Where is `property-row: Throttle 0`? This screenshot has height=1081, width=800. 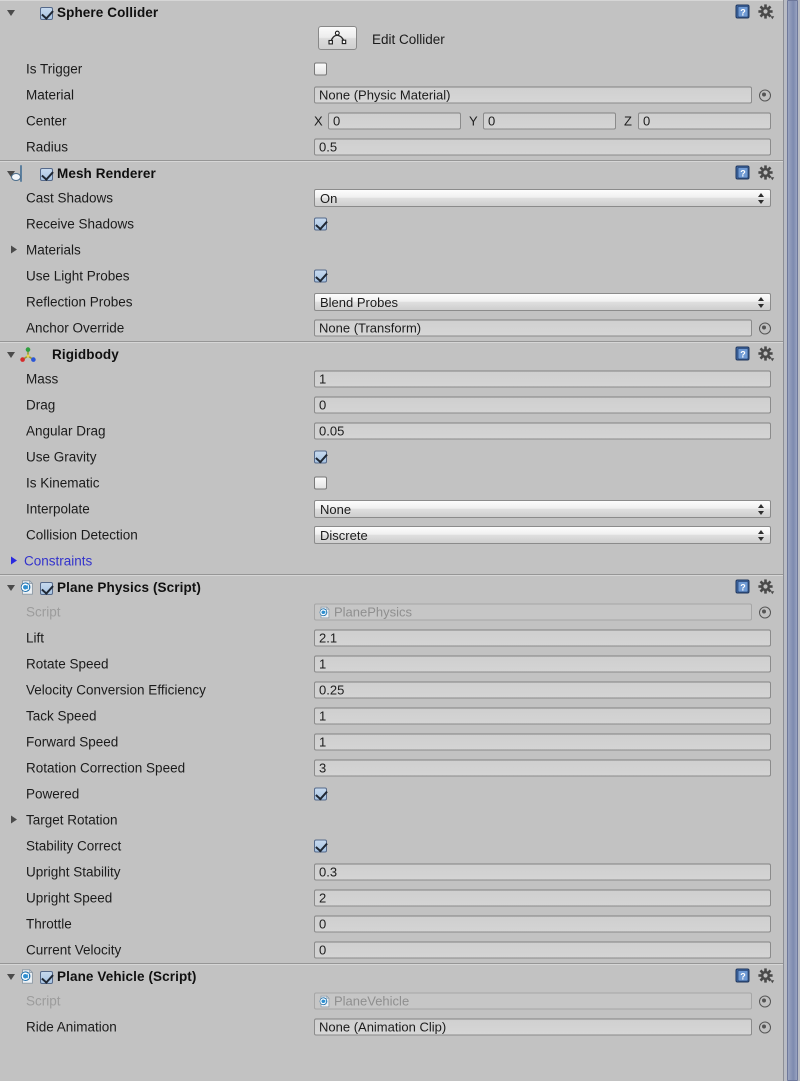 property-row: Throttle 0 is located at coordinates (391, 924).